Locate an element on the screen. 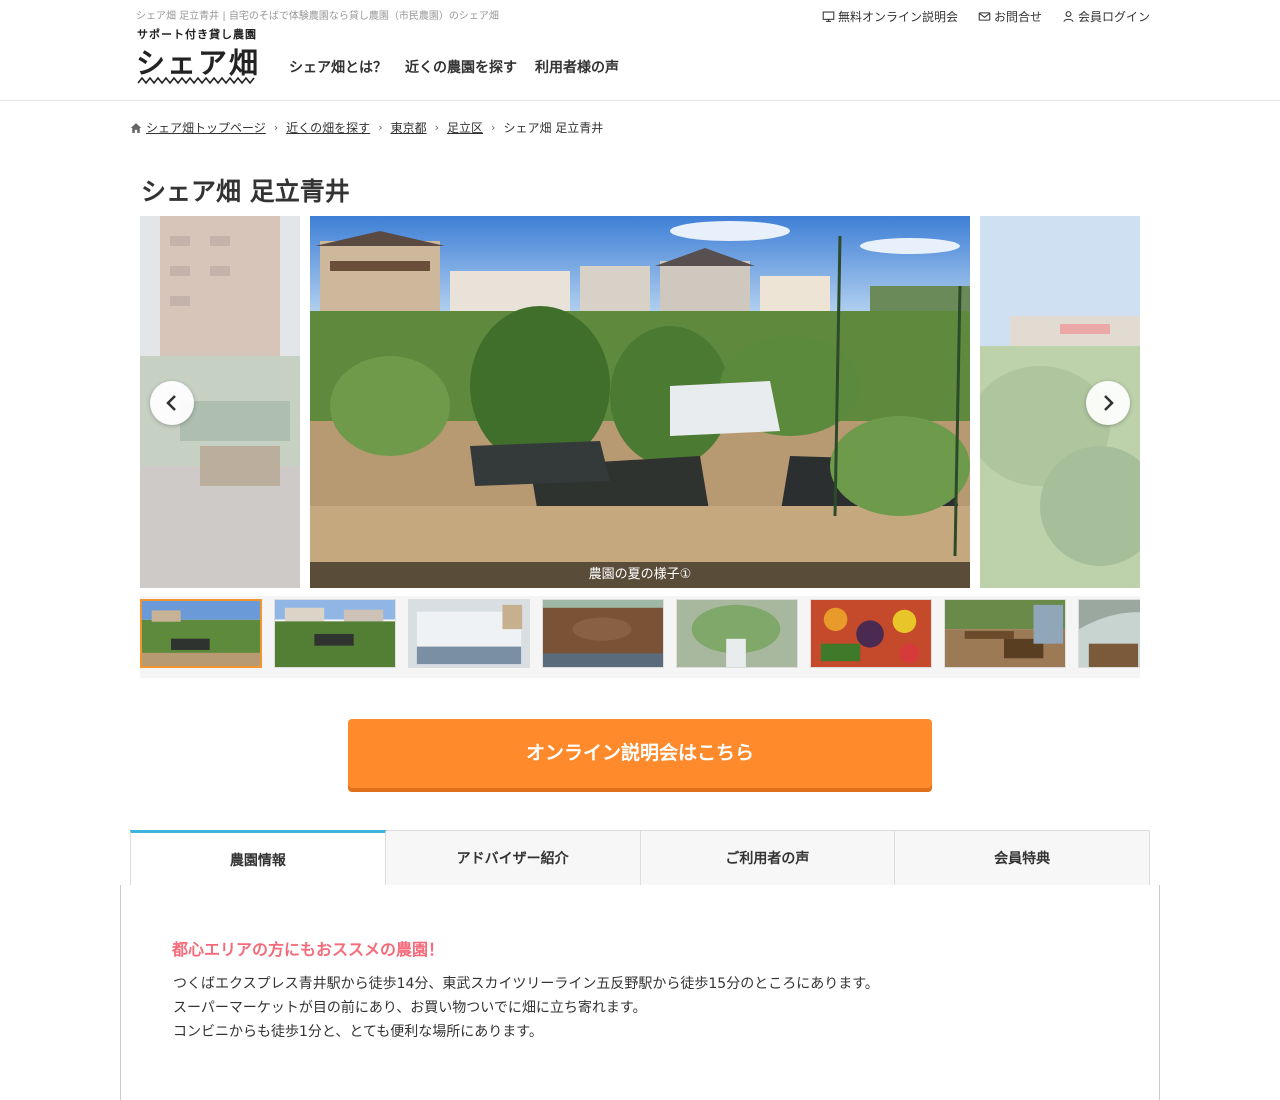  breadcrumb-top: シェア畑トップページ is located at coordinates (206, 127).